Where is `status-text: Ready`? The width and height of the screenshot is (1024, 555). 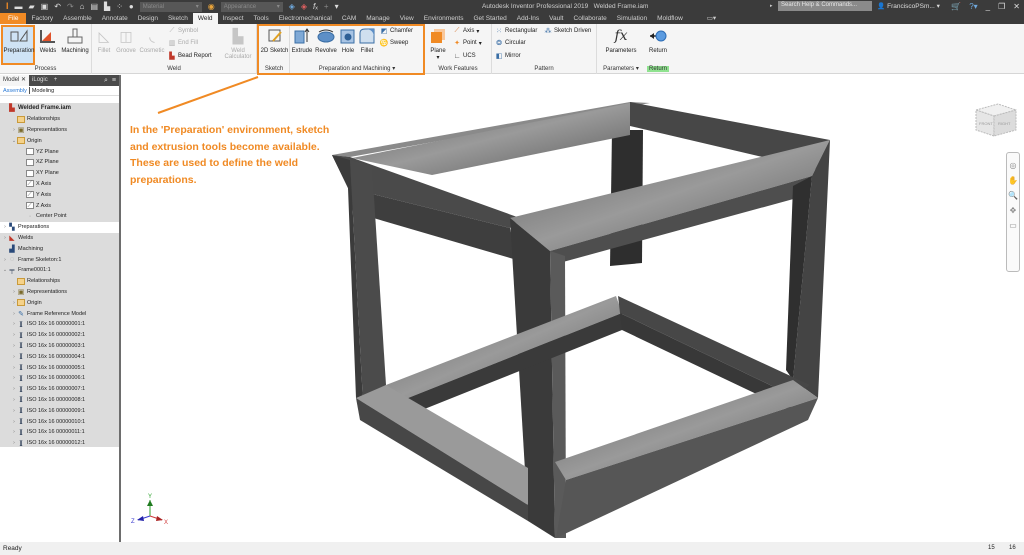 status-text: Ready is located at coordinates (12, 548).